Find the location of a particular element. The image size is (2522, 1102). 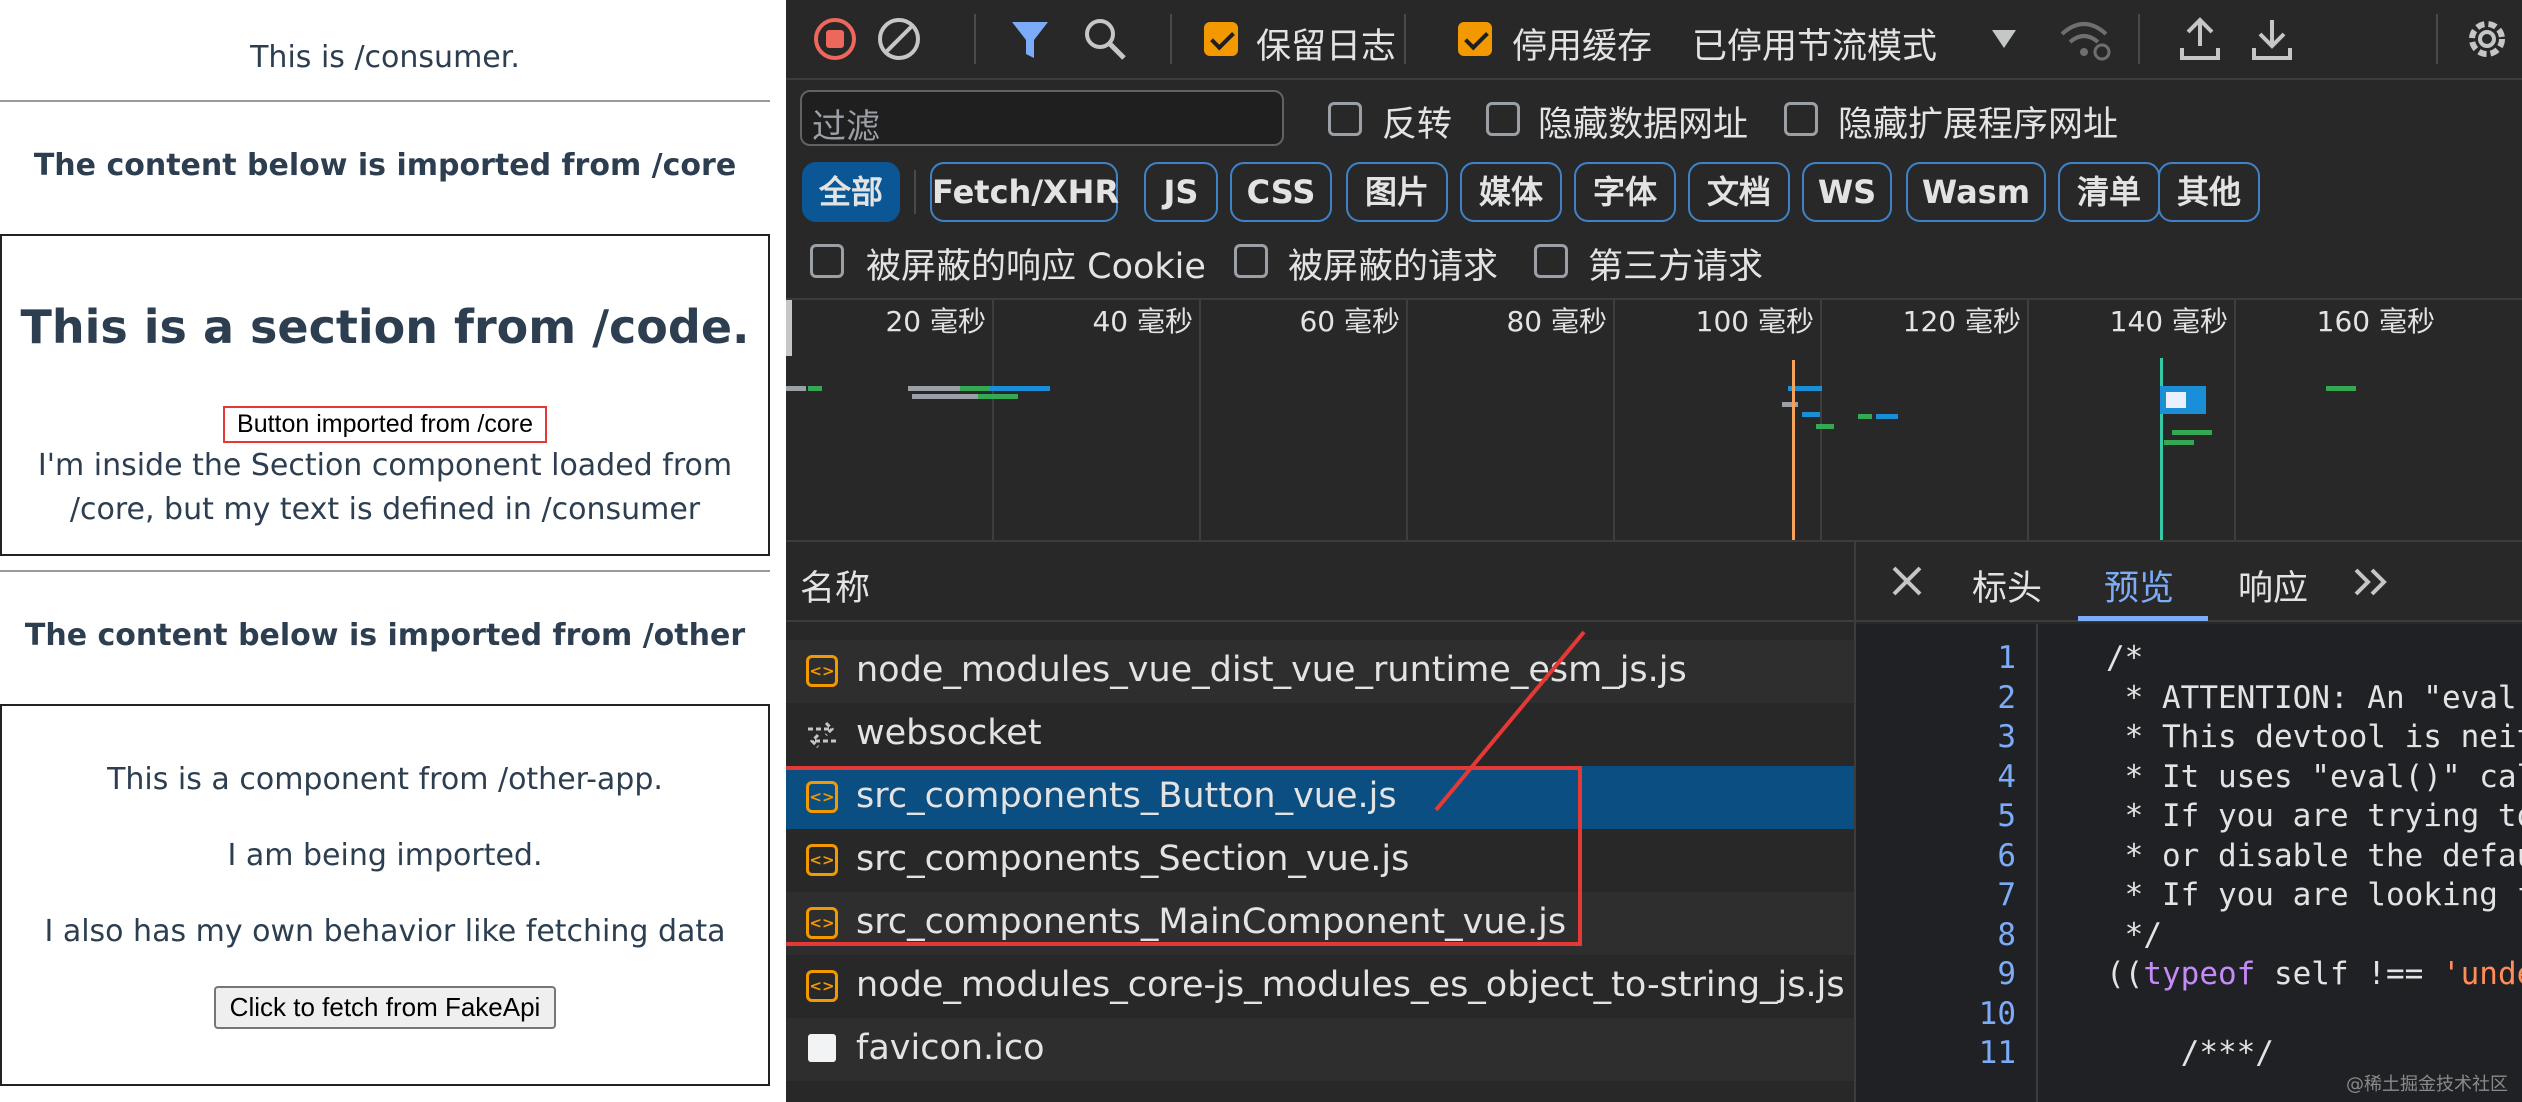

timeline-tick: 60 毫秒 is located at coordinates (1349, 321).